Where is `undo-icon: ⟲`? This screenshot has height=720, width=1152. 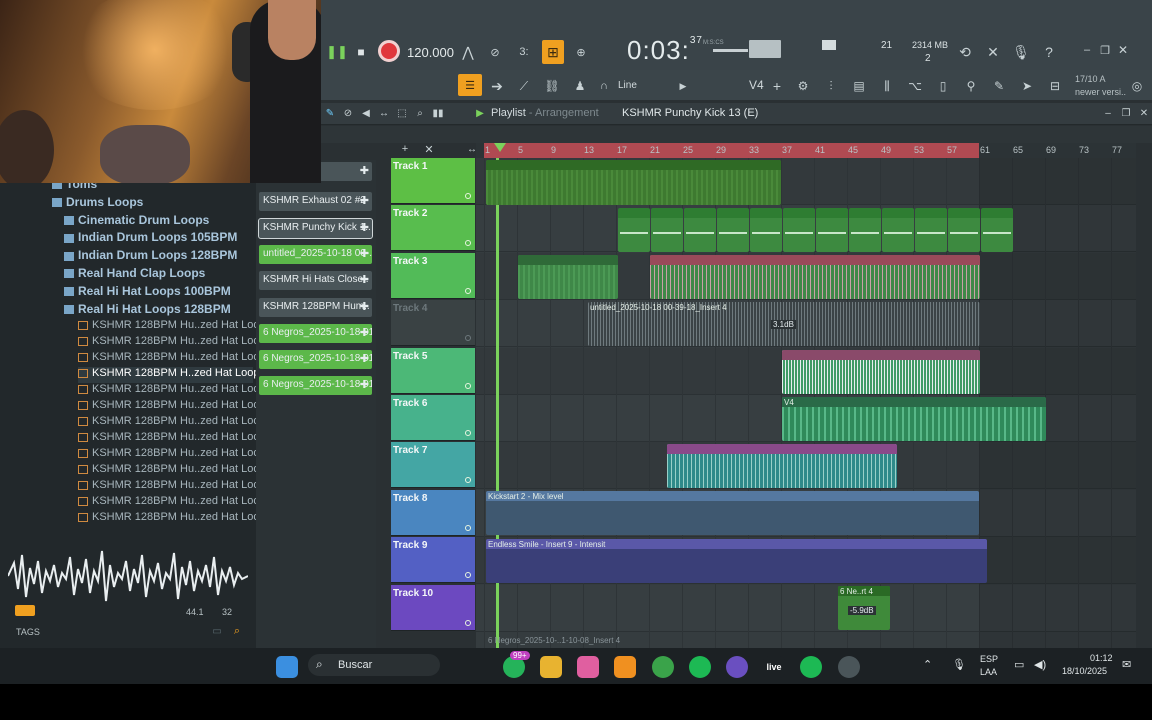 undo-icon: ⟲ is located at coordinates (965, 52).